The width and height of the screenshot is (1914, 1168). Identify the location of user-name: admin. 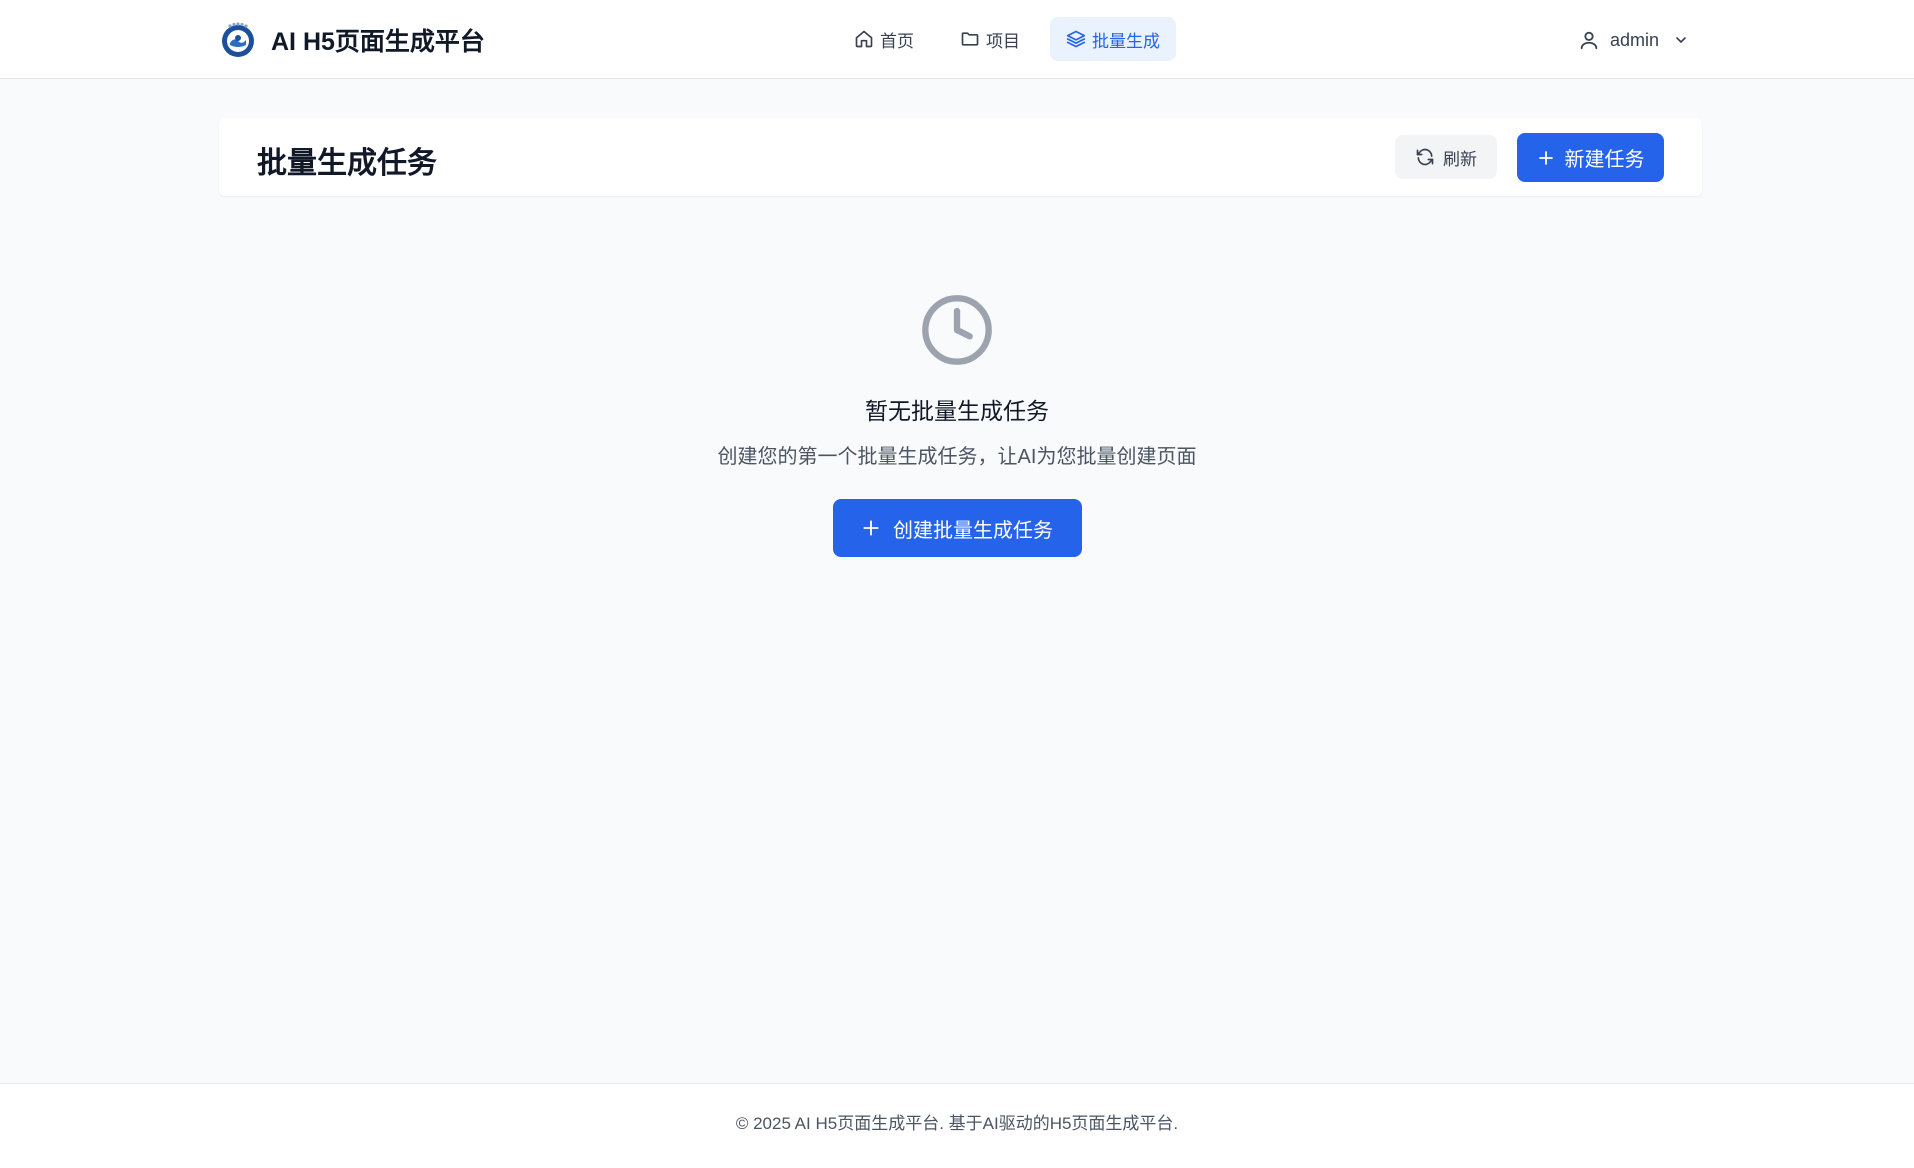
(1635, 39).